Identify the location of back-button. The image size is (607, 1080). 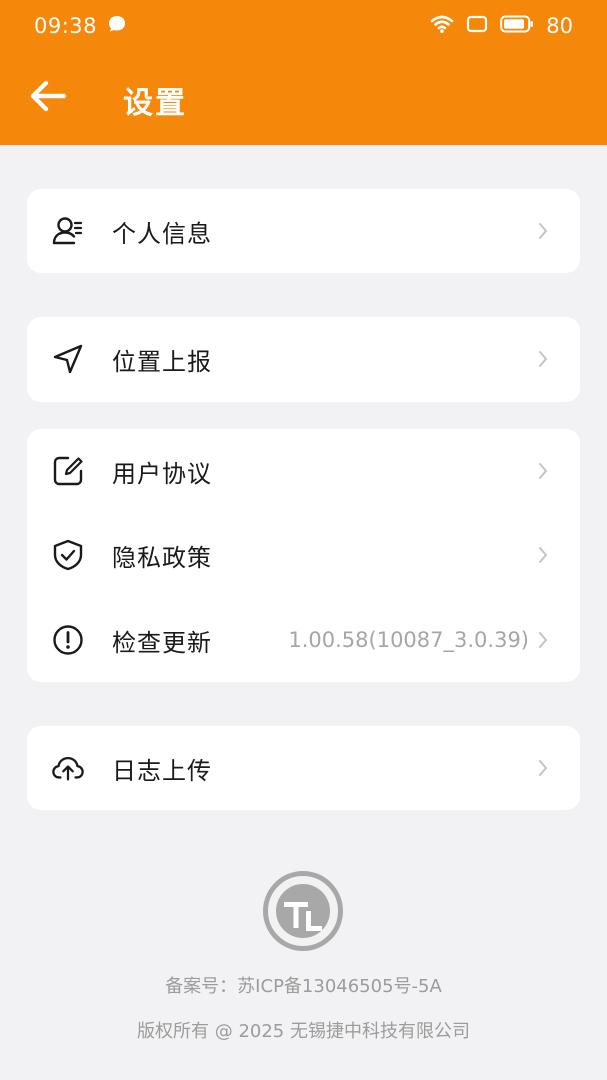
(48, 98).